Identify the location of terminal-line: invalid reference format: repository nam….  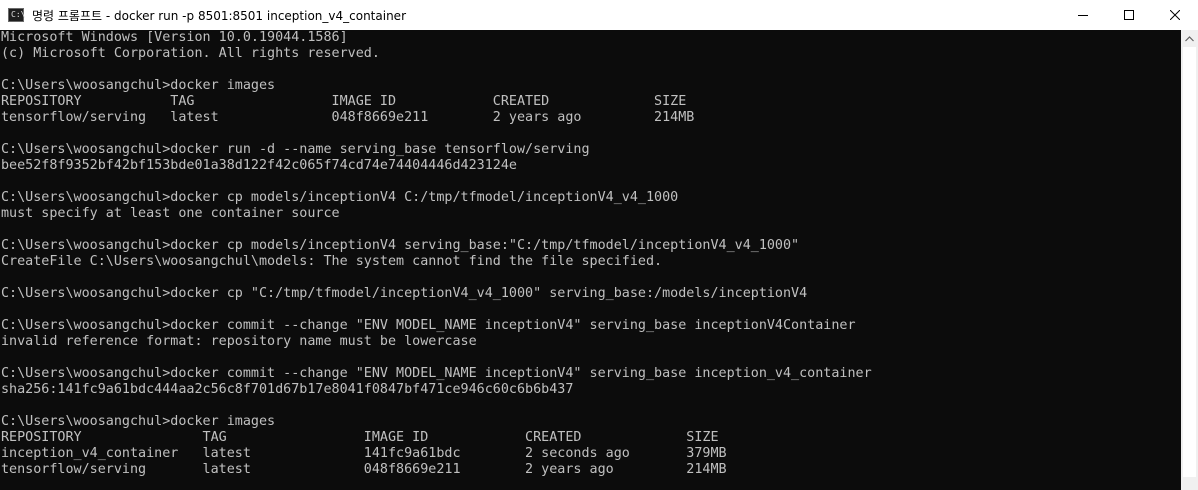
(239, 341).